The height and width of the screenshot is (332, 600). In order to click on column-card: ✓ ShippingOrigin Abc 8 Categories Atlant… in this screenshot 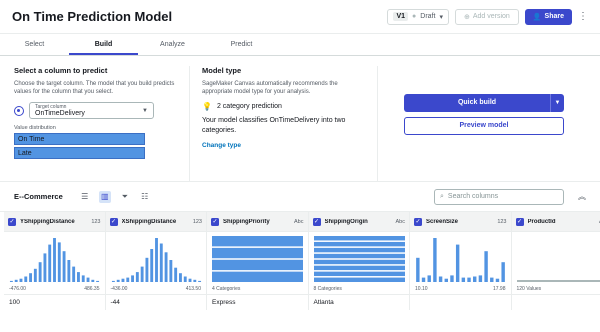, I will do `click(359, 261)`.